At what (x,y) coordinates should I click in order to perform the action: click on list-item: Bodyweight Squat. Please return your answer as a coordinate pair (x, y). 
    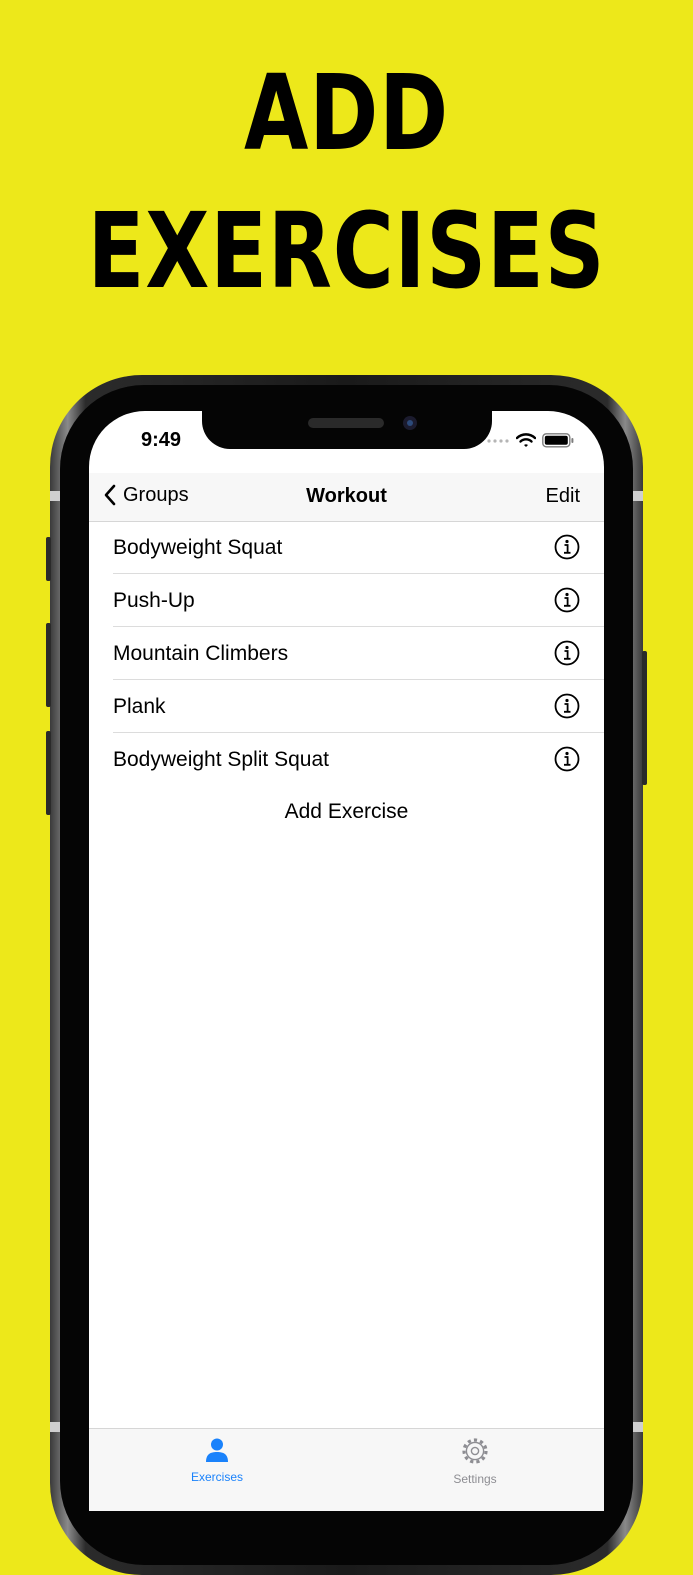
    Looking at the image, I should click on (346, 547).